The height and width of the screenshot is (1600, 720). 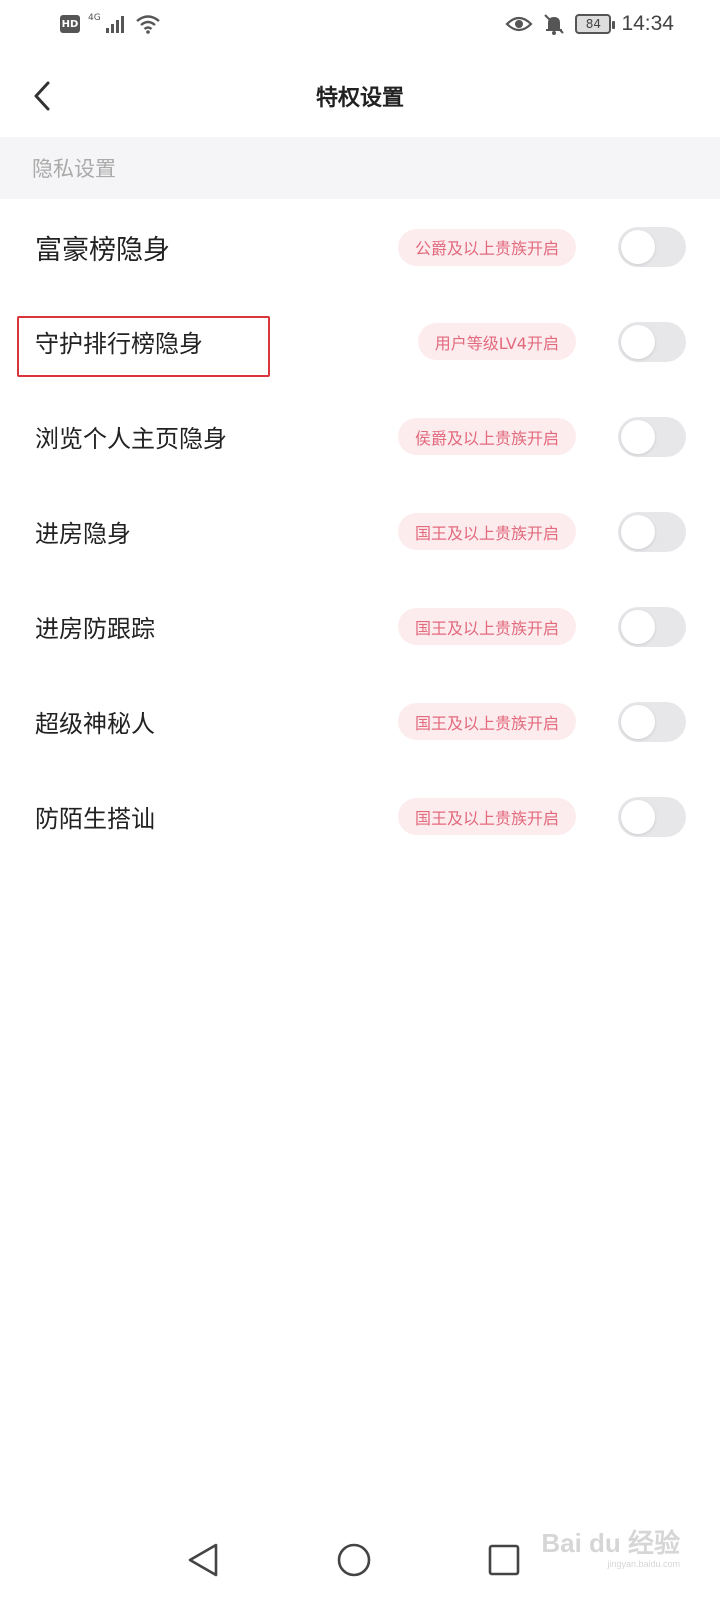 What do you see at coordinates (610, 1543) in the screenshot?
I see `watermark-text: Bai du 经验` at bounding box center [610, 1543].